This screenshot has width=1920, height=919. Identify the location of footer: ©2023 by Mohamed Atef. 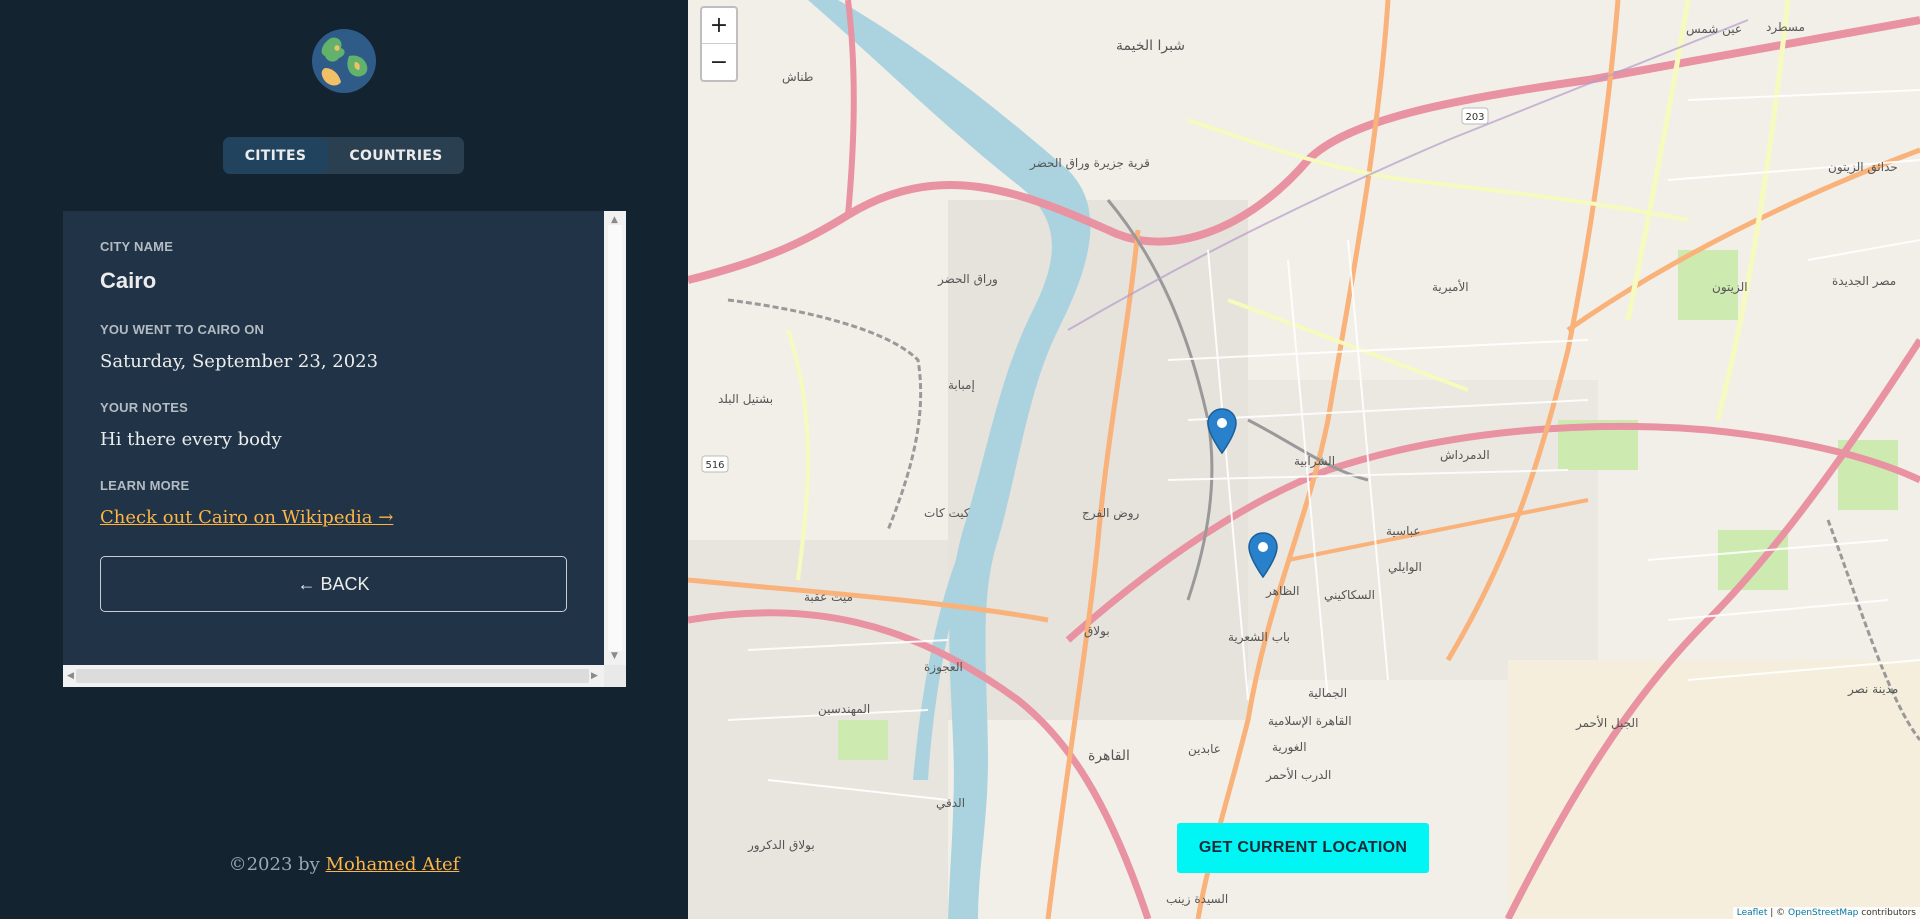
(344, 864).